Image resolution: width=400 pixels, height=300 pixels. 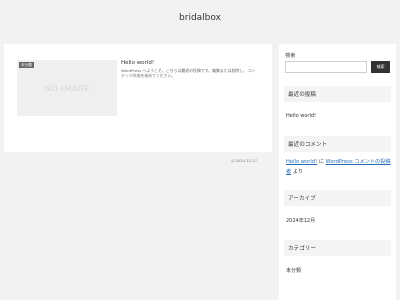 What do you see at coordinates (301, 162) in the screenshot?
I see `comment-post-link: Hello world!` at bounding box center [301, 162].